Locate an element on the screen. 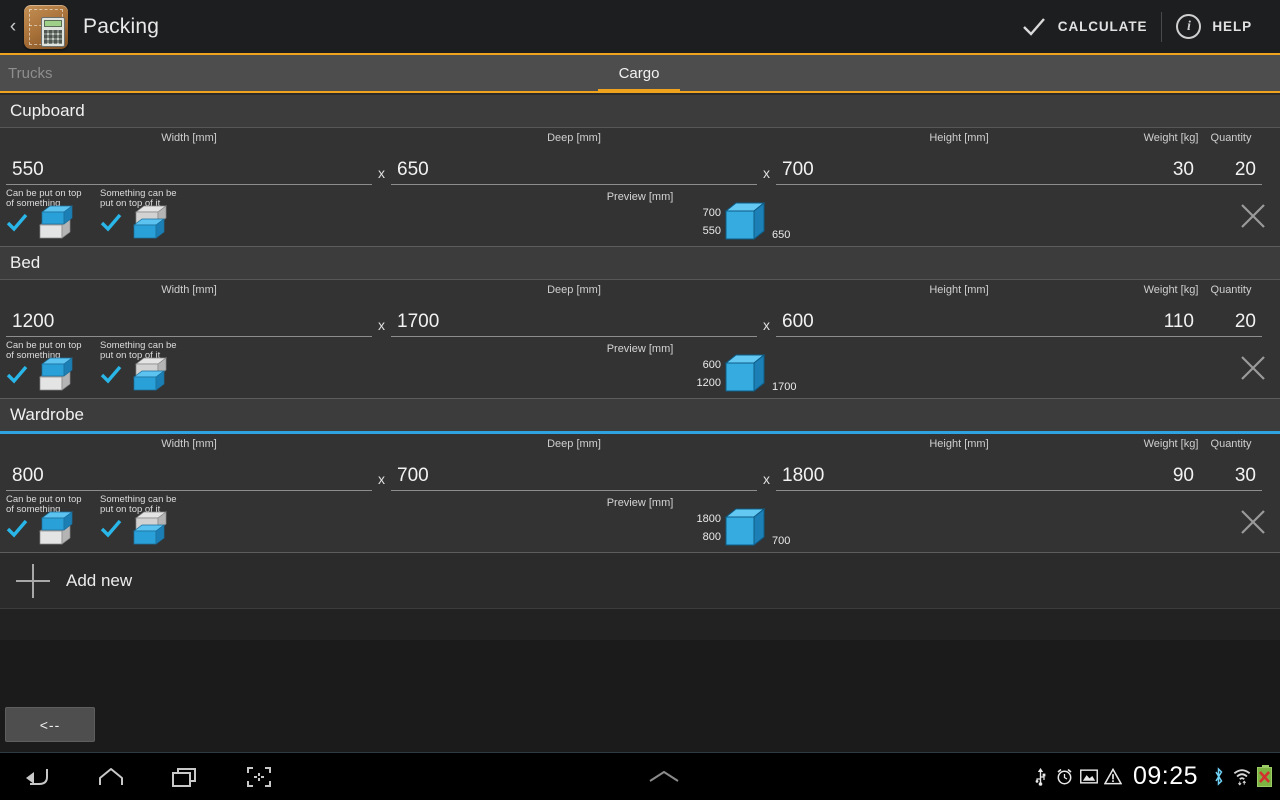 The height and width of the screenshot is (800, 1280). preview-width-label: 550 is located at coordinates (711, 231).